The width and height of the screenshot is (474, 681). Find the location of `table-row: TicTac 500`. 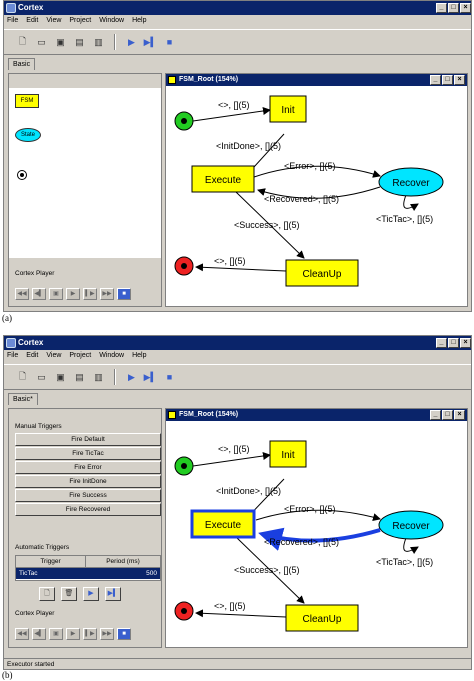

table-row: TicTac 500 is located at coordinates (88, 573).